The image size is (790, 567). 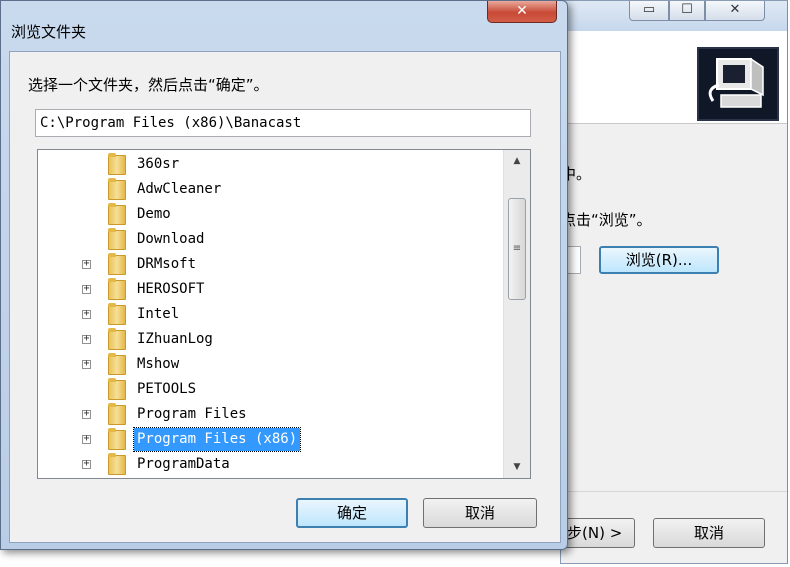 I want to click on maximize-icon: ☐, so click(x=687, y=9).